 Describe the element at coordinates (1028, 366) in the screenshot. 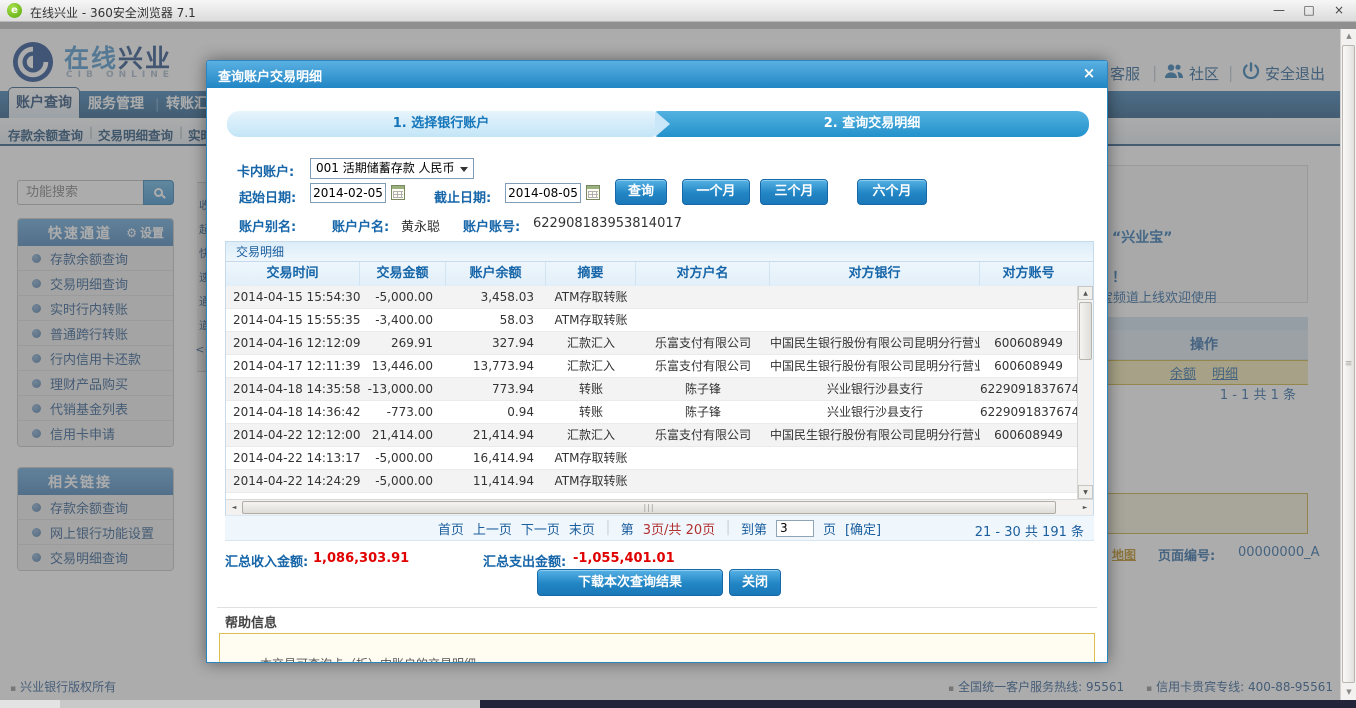

I see `table-cell: 600608949` at that location.